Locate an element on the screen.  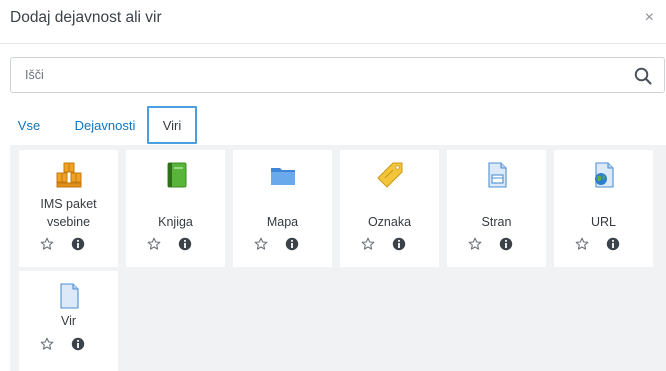
search-box is located at coordinates (337, 75).